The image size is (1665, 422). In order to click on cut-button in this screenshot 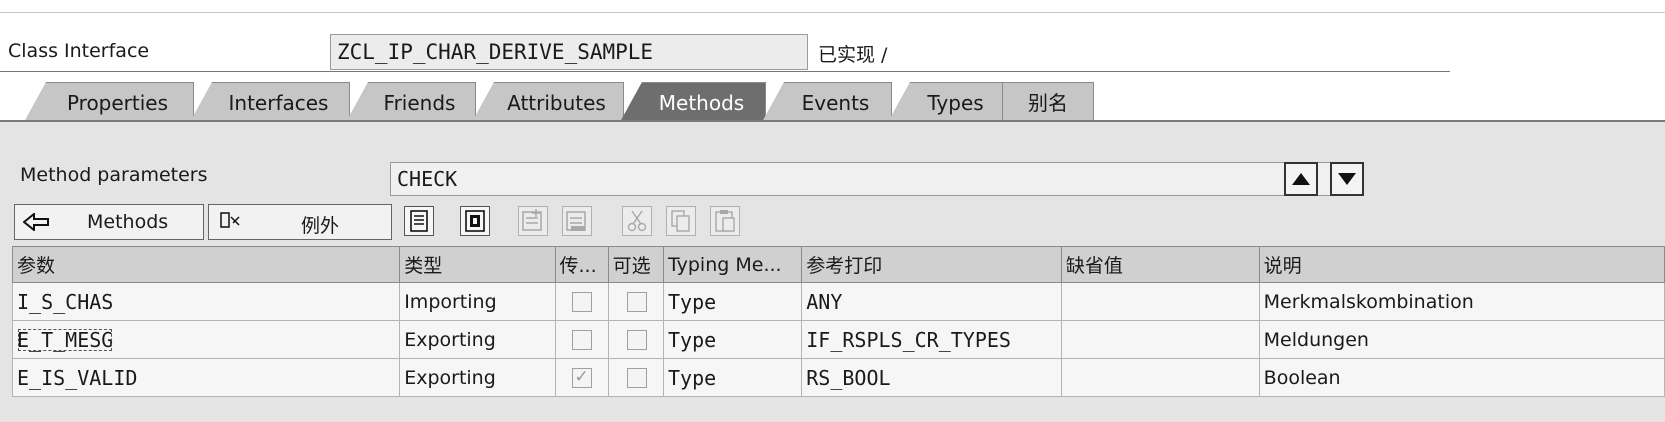, I will do `click(637, 221)`.